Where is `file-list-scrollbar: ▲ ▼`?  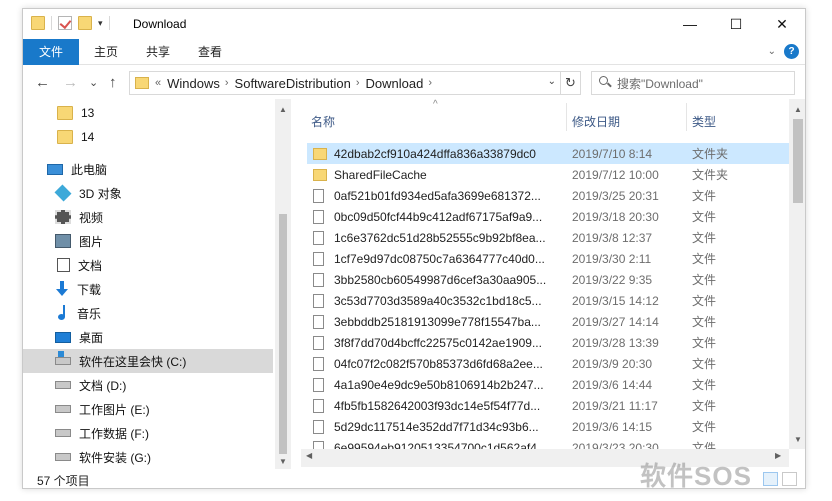 file-list-scrollbar: ▲ ▼ is located at coordinates (797, 274).